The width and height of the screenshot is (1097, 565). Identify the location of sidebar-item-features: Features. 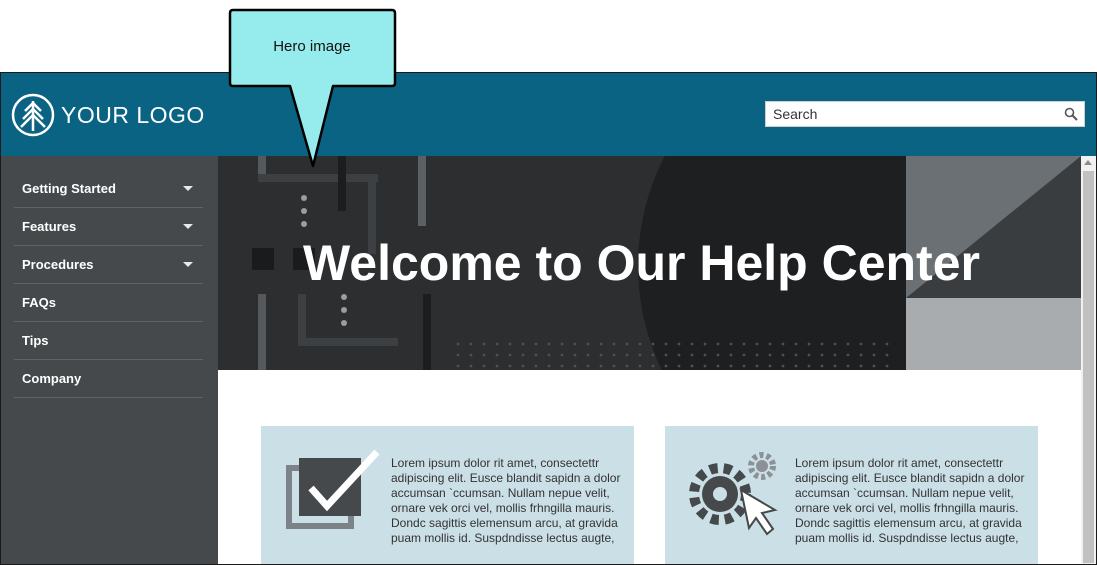
(108, 227).